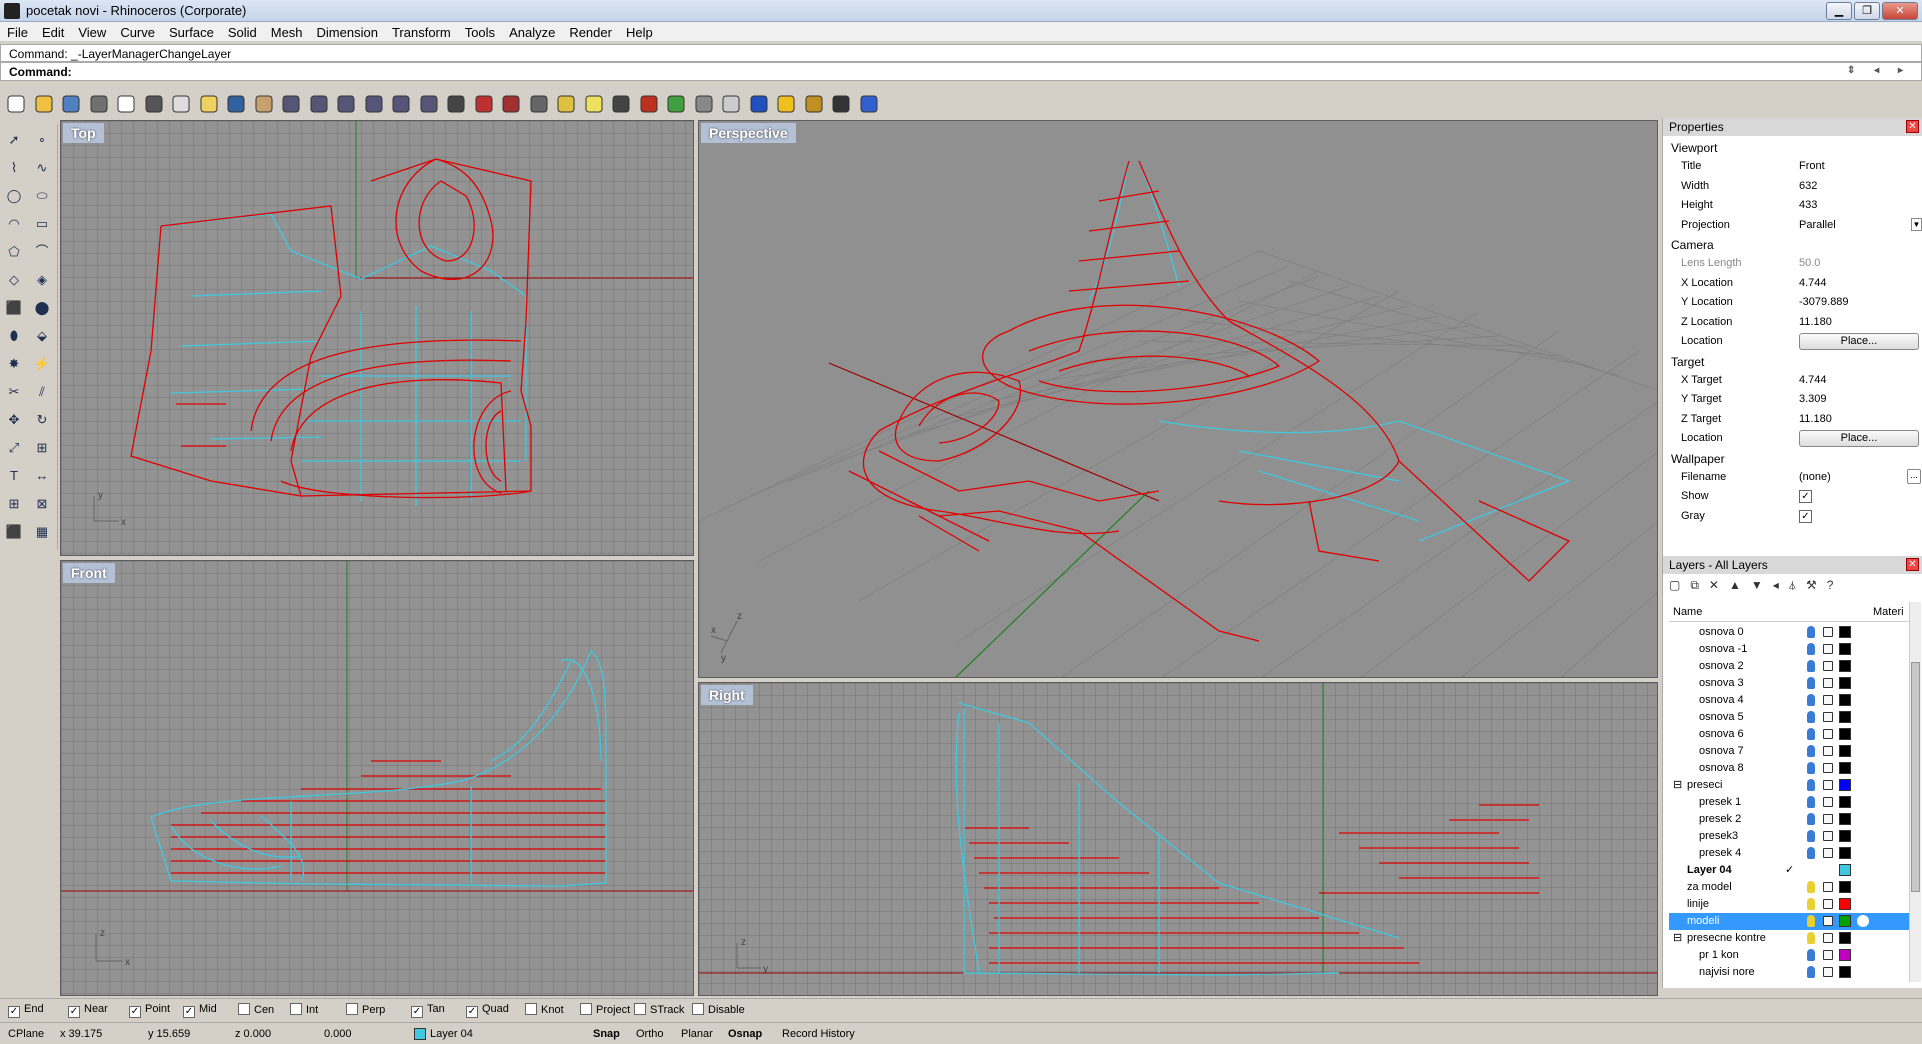  Describe the element at coordinates (16, 104) in the screenshot. I see `new-icon` at that location.